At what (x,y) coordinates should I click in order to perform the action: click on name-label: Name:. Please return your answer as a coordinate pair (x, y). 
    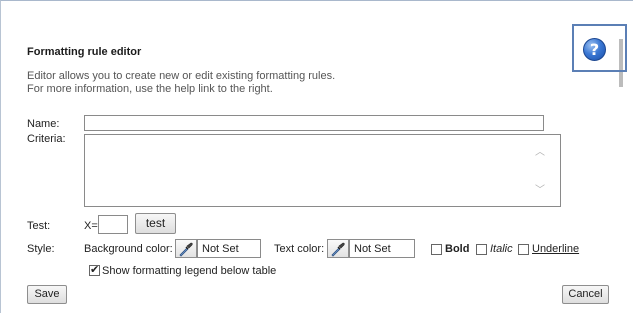
    Looking at the image, I should click on (43, 124).